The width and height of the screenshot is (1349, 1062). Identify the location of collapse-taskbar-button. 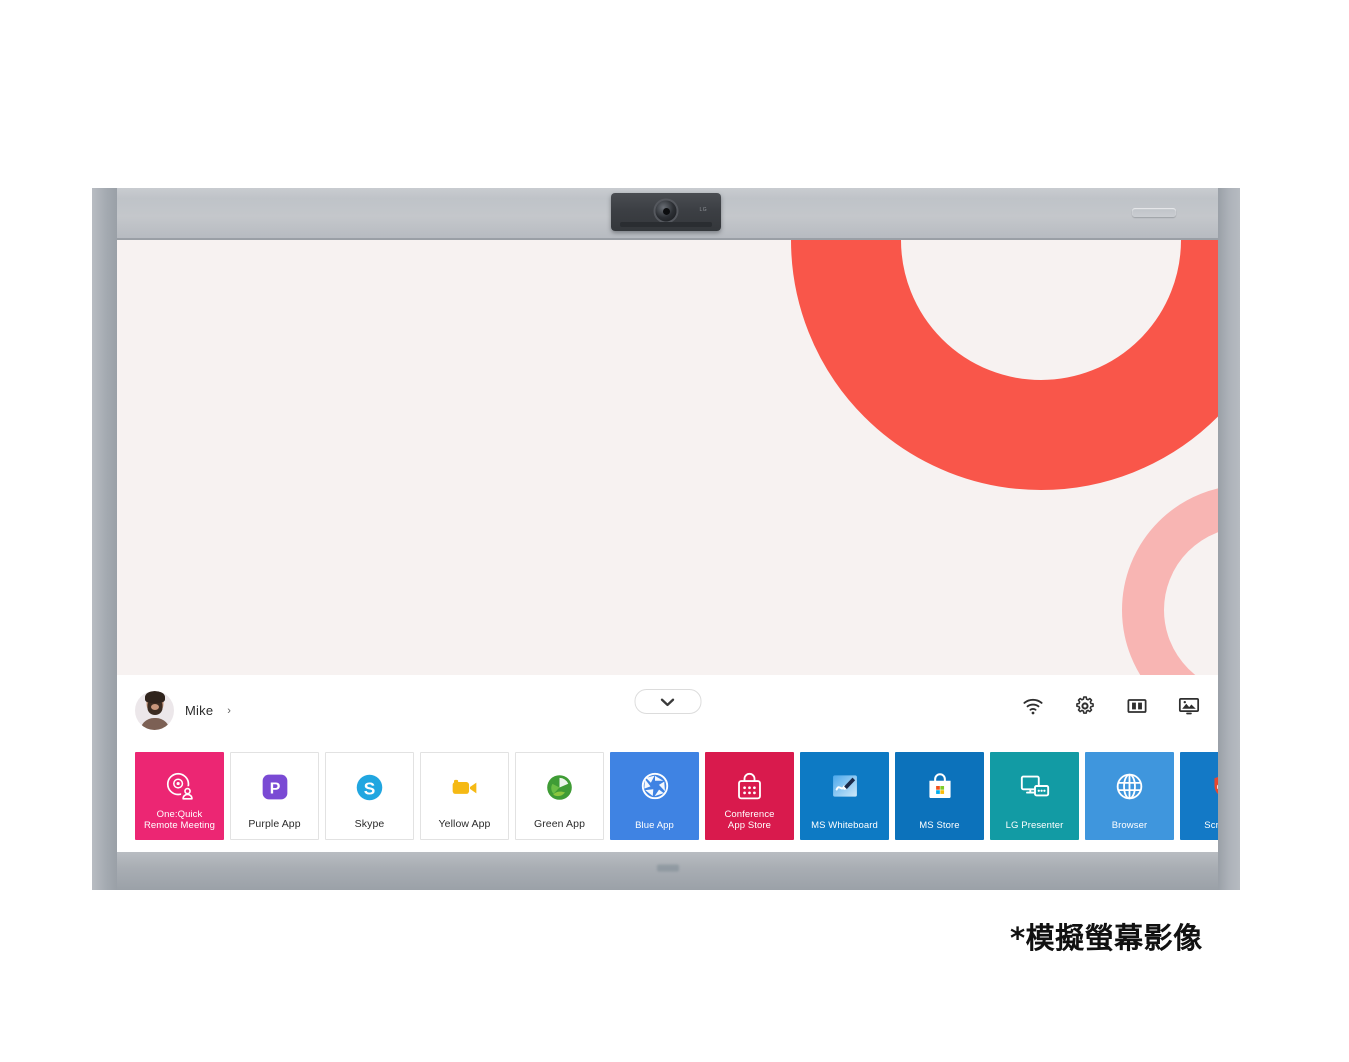
(667, 701).